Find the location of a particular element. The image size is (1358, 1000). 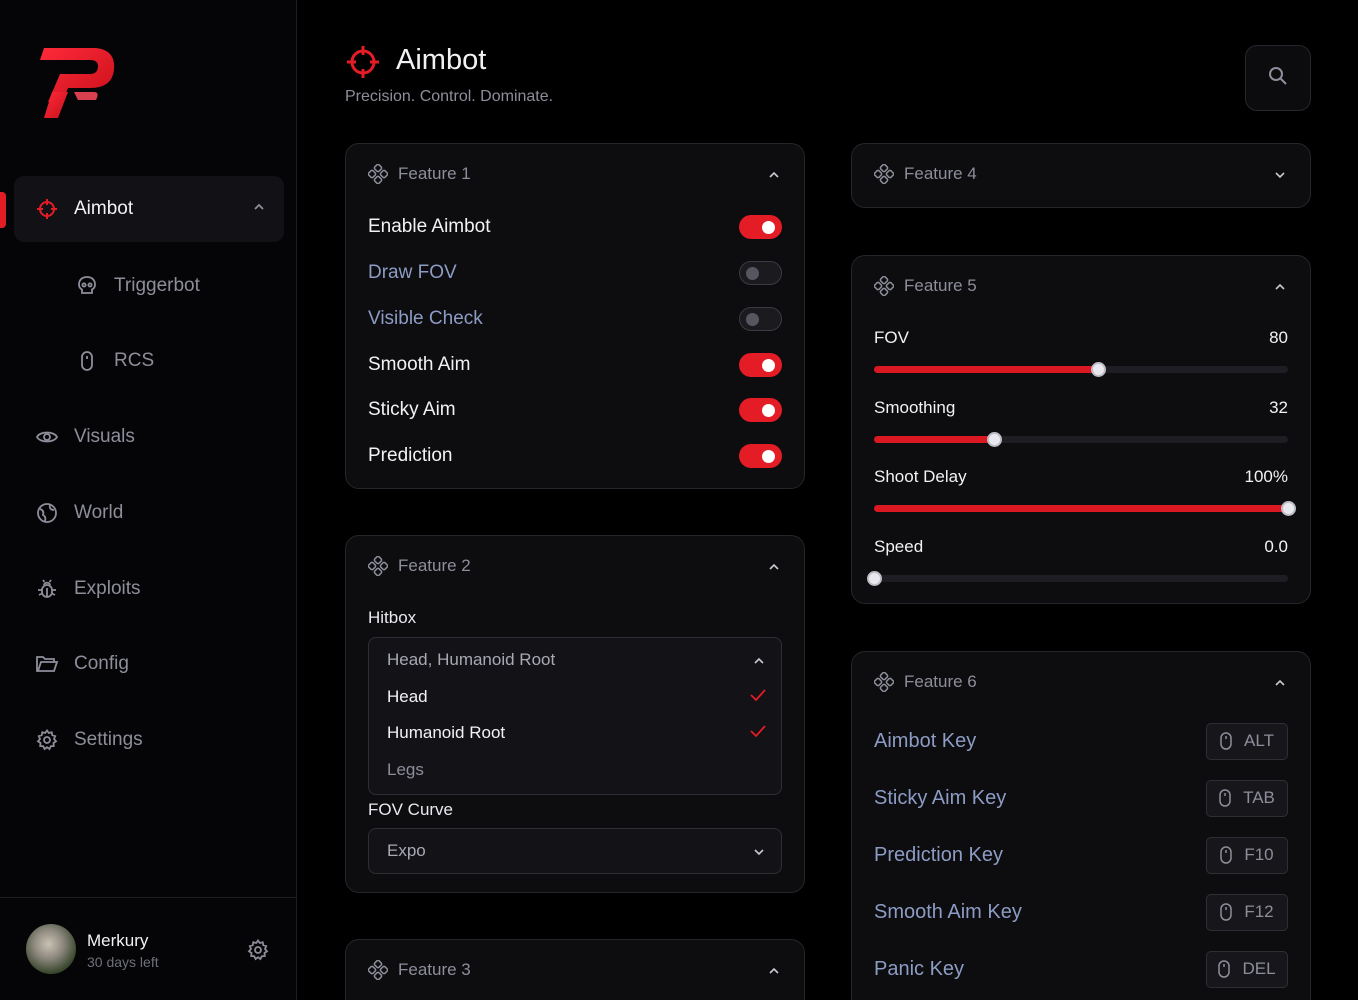

sidebar-item-label: World is located at coordinates (99, 512).